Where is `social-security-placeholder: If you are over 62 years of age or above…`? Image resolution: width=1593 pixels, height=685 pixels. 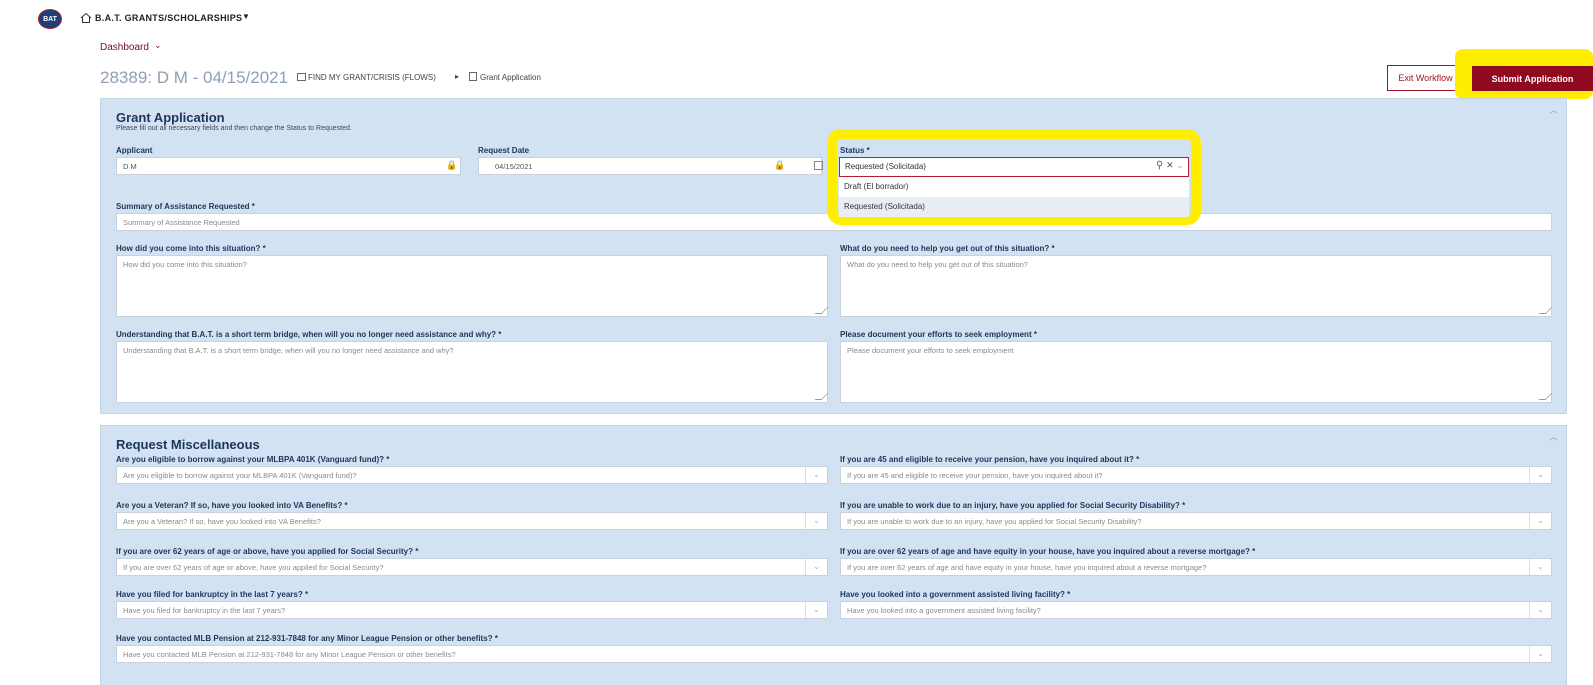
social-security-placeholder: If you are over 62 years of age or above… is located at coordinates (253, 567).